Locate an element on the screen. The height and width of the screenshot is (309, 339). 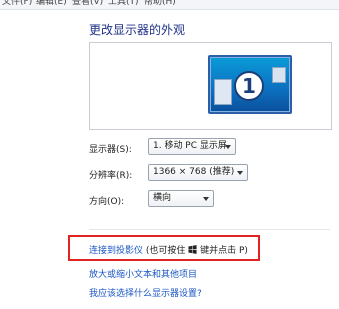
display-select: 1. 移动 PC 显示屏 is located at coordinates (192, 146).